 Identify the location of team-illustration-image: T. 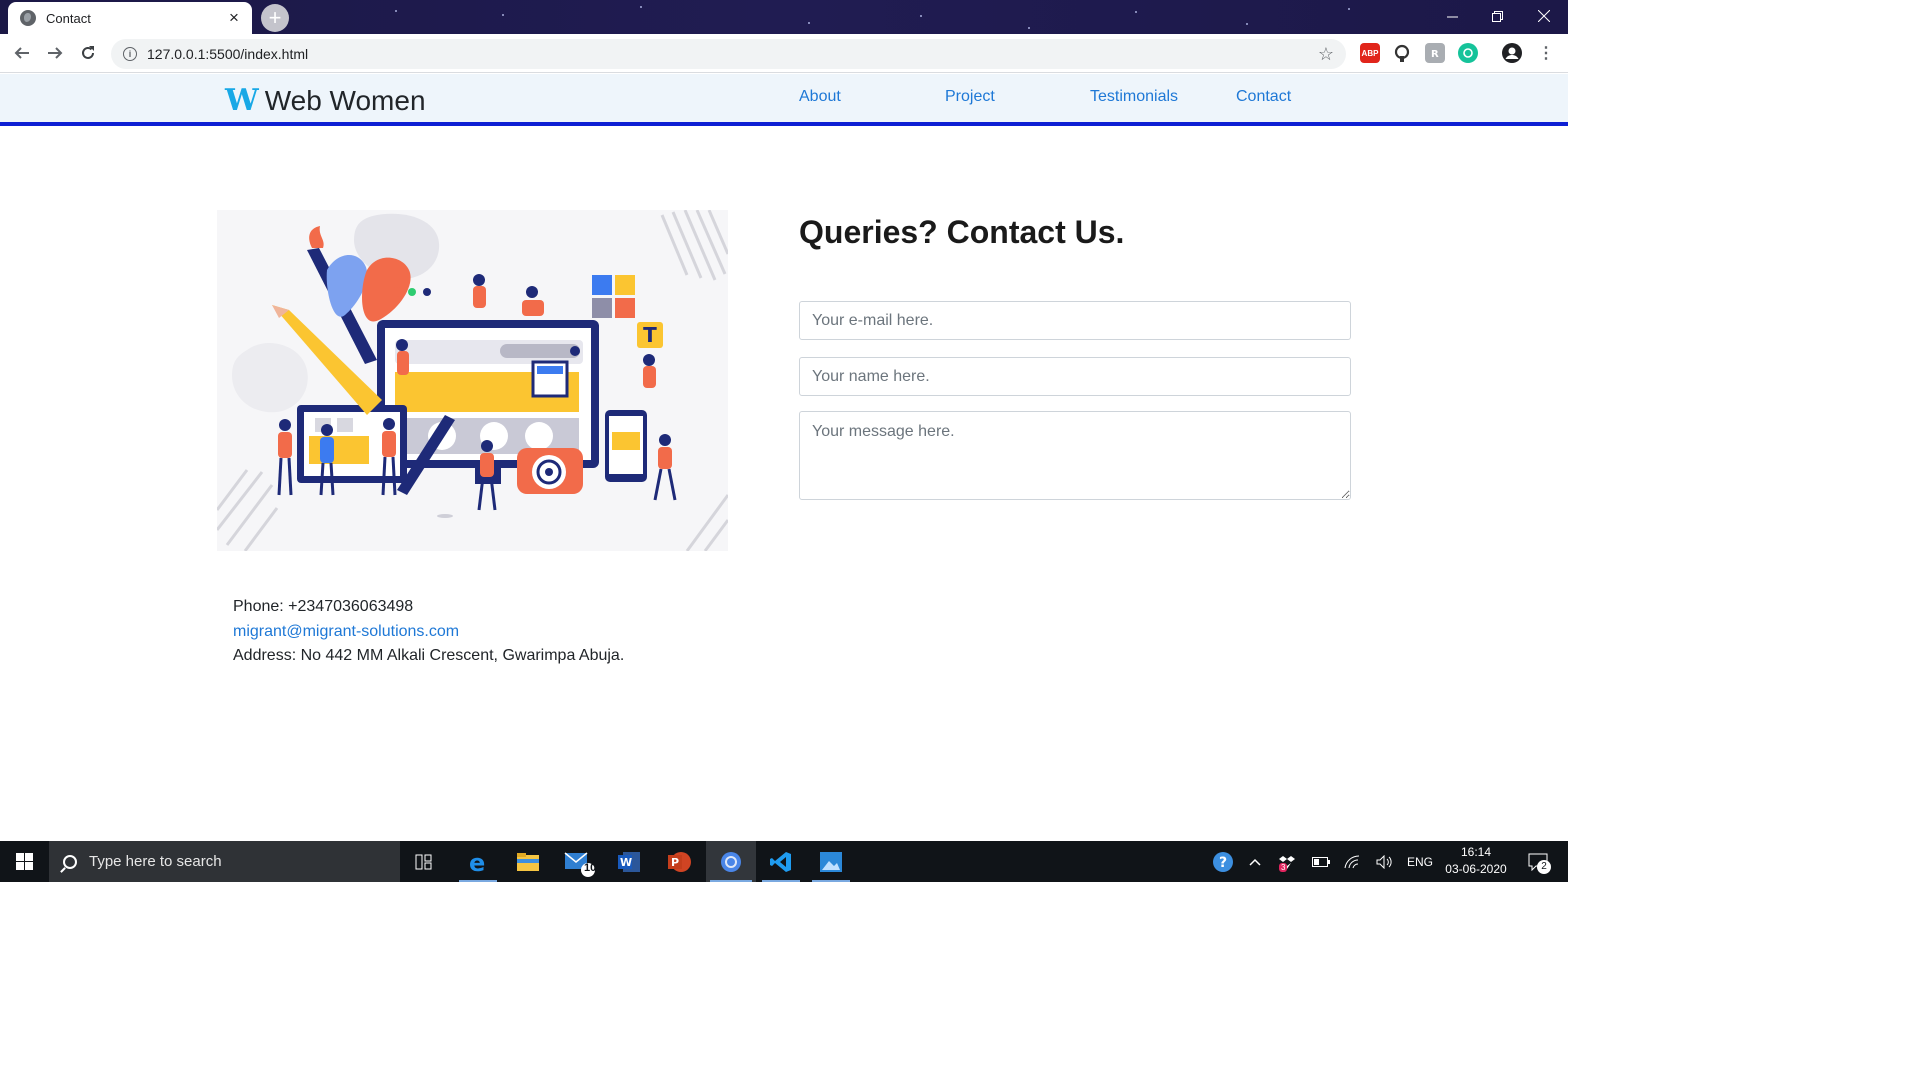
(472, 380).